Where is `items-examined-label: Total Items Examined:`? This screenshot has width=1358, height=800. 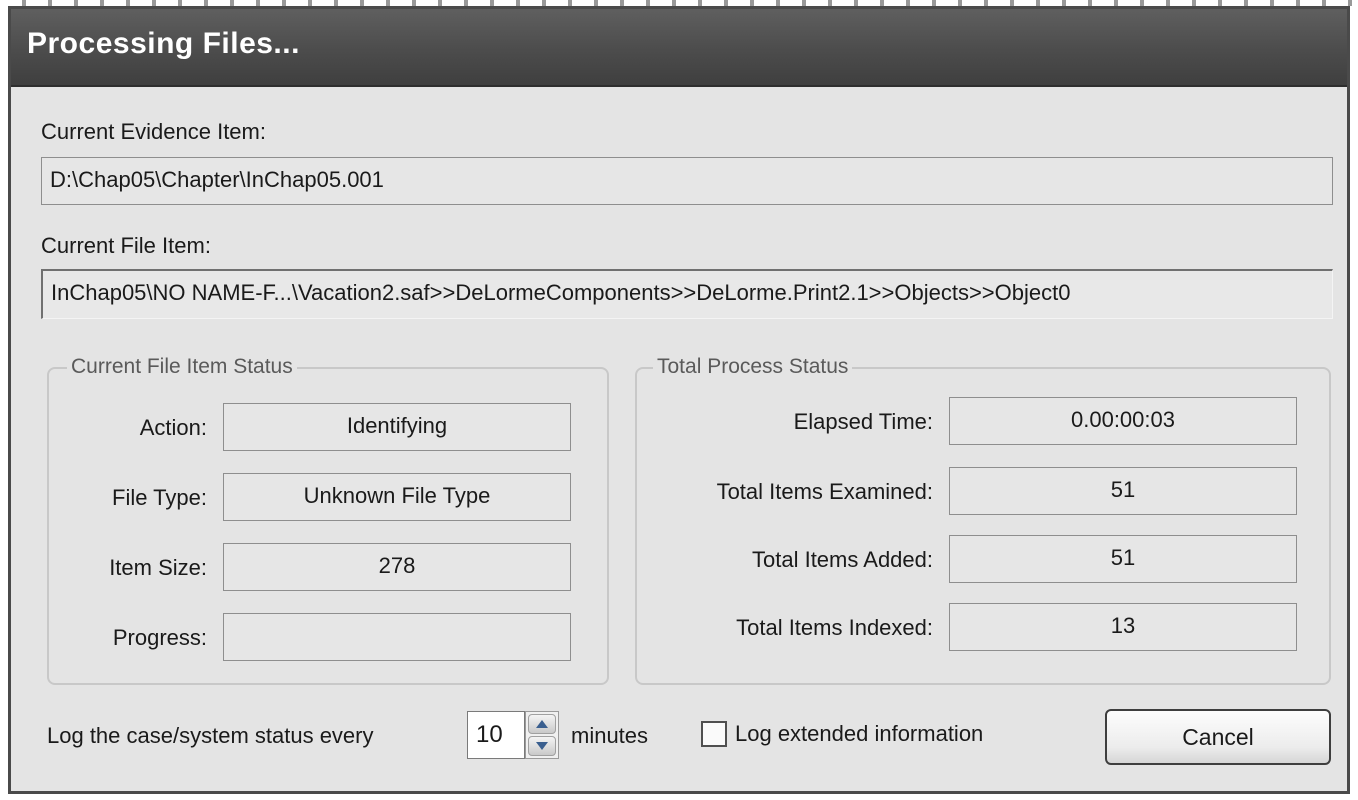 items-examined-label: Total Items Examined: is located at coordinates (824, 491).